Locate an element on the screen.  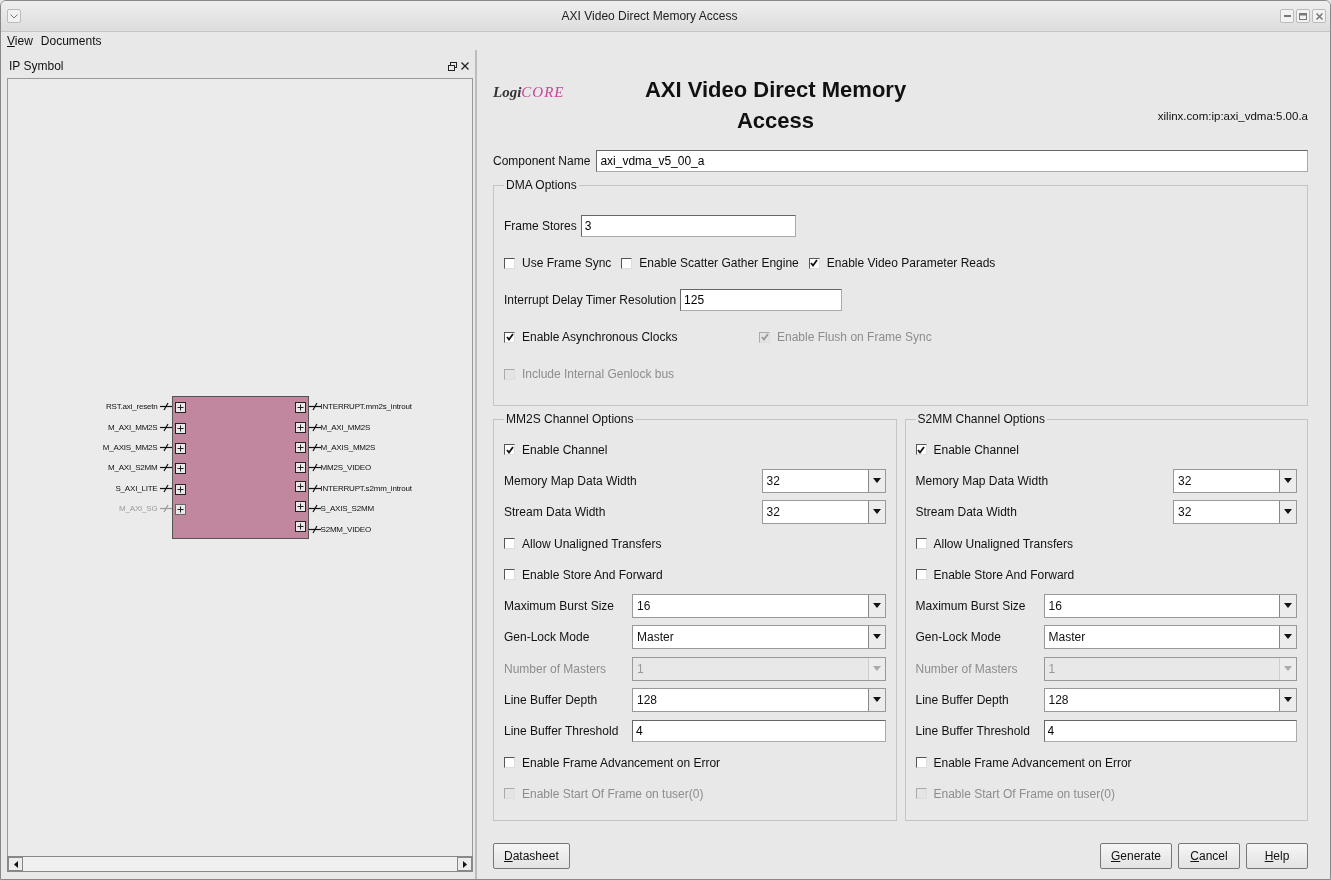
version-text: xilinx.com:ip:axi_vdma:5.00.a is located at coordinates (1232, 116).